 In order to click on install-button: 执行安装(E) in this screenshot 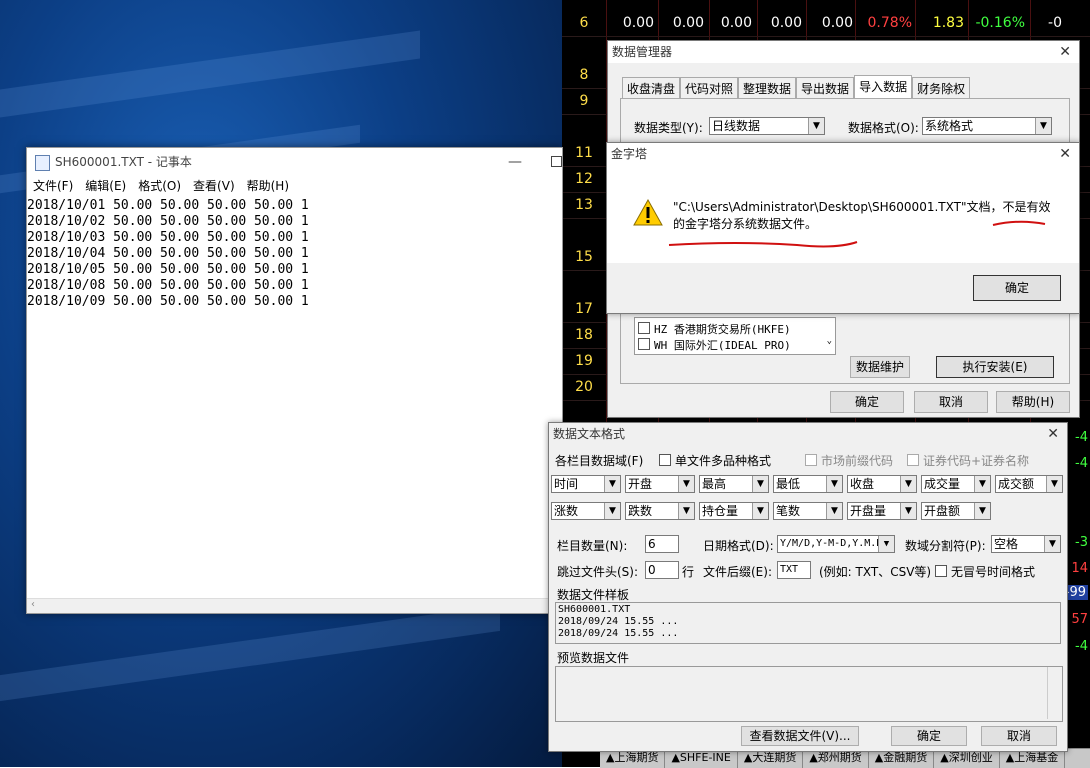, I will do `click(995, 367)`.